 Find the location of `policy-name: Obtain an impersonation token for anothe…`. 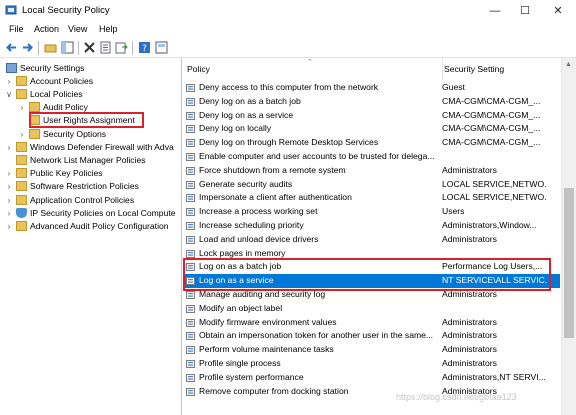

policy-name: Obtain an impersonation token for anothe… is located at coordinates (316, 335).